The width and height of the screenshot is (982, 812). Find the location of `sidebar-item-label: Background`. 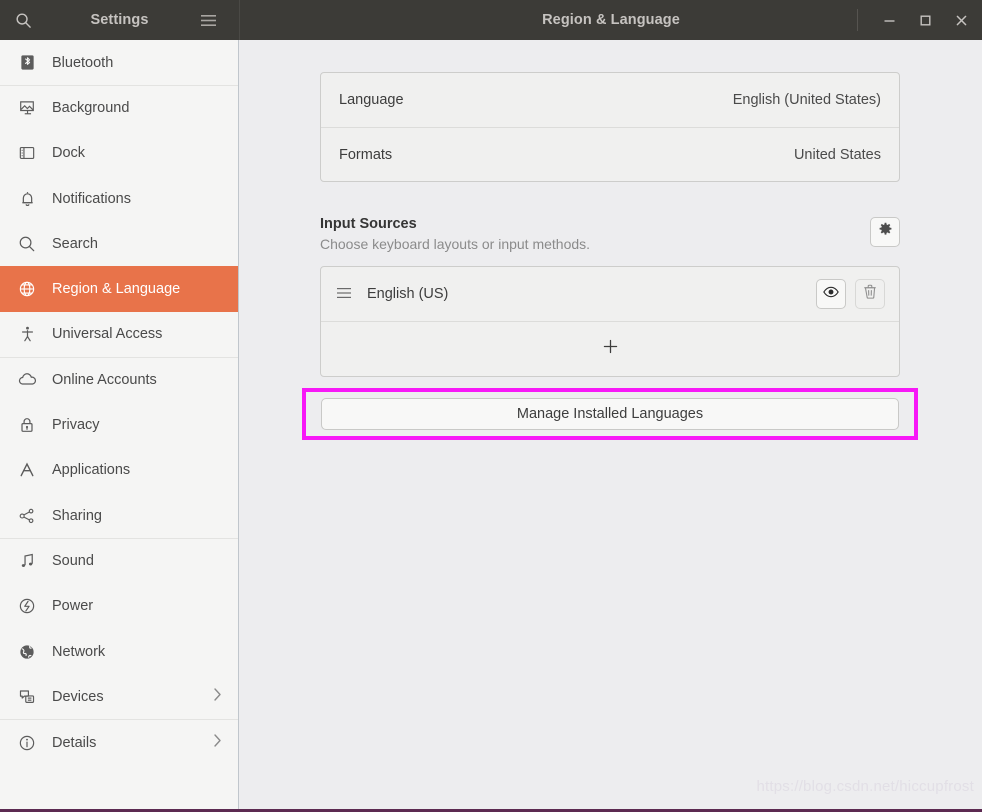

sidebar-item-label: Background is located at coordinates (91, 108).